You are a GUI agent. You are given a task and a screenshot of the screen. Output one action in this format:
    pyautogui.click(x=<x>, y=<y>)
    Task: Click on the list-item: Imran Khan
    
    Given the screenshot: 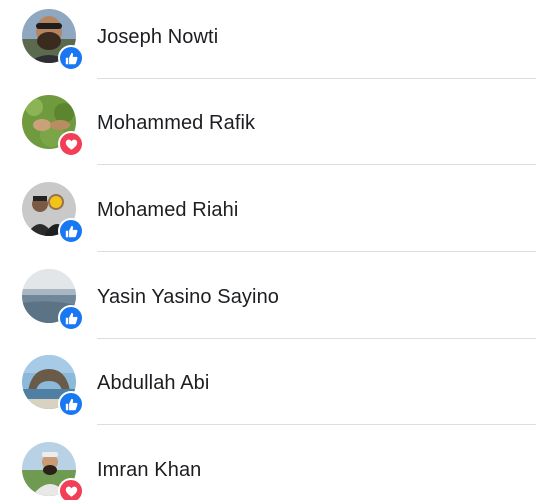 What is the action you would take?
    pyautogui.click(x=278, y=463)
    